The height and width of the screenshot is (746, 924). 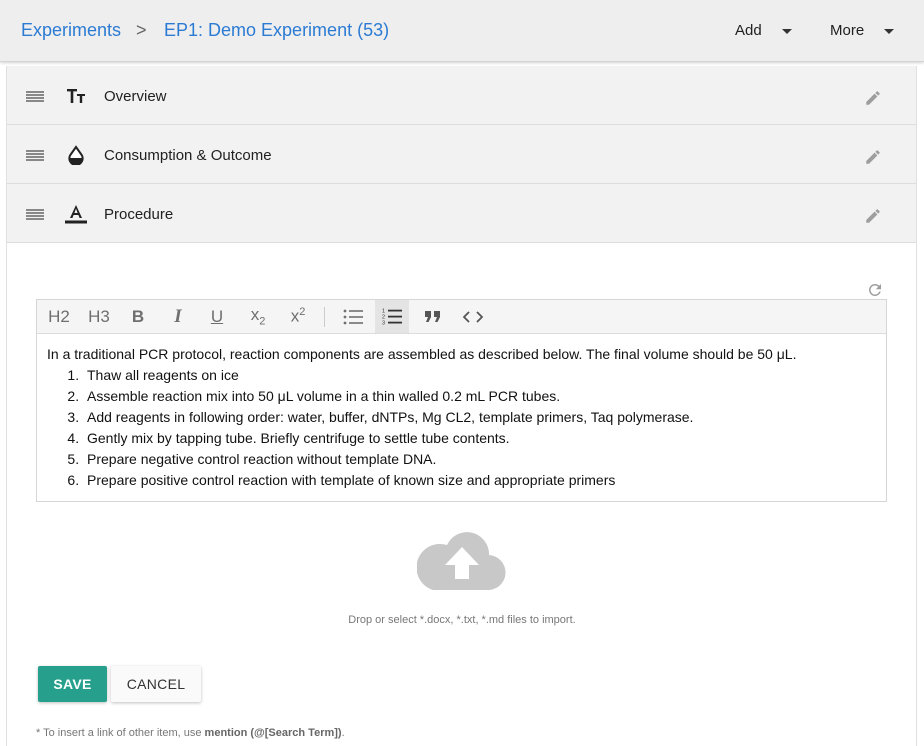 I want to click on underline-icon: U, so click(x=217, y=316).